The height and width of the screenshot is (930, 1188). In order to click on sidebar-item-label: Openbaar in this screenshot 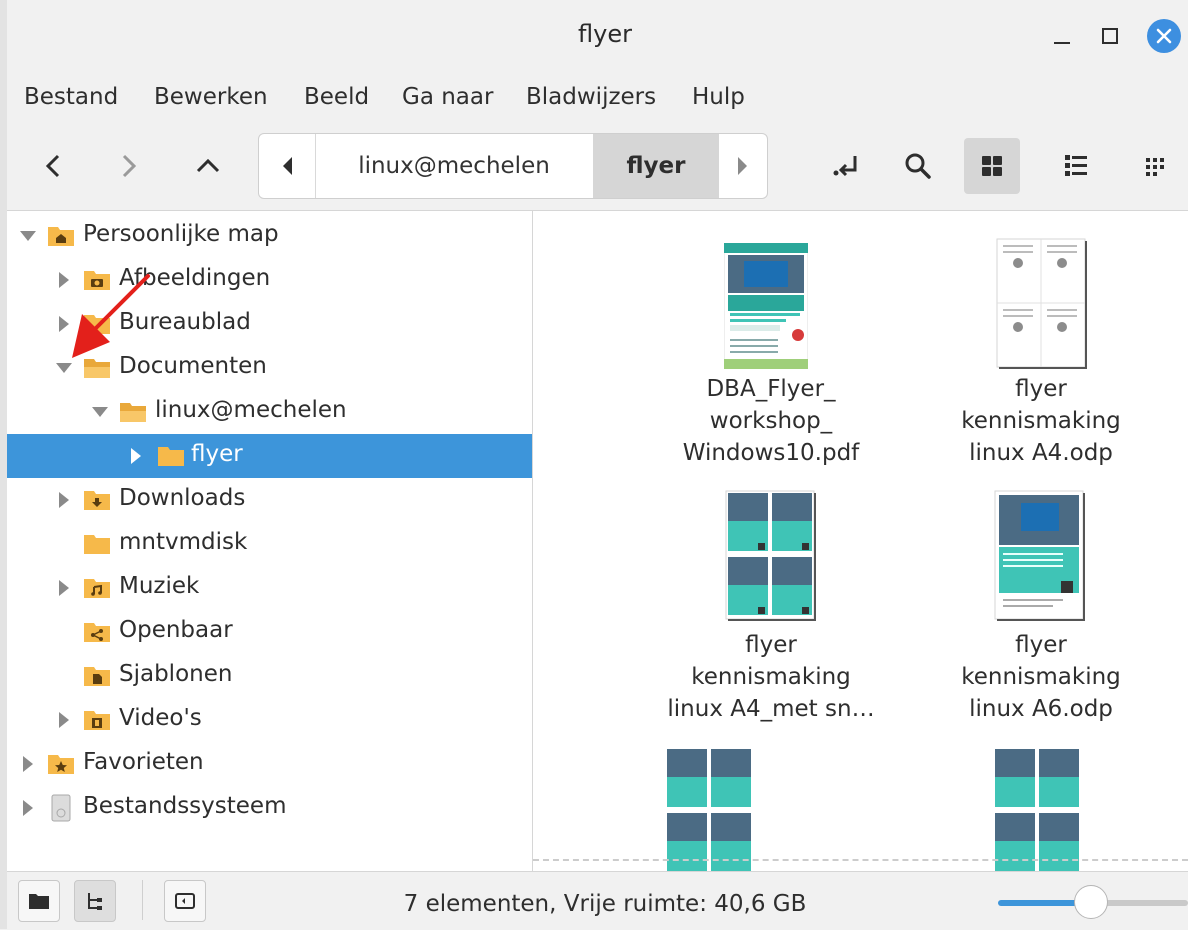, I will do `click(176, 630)`.